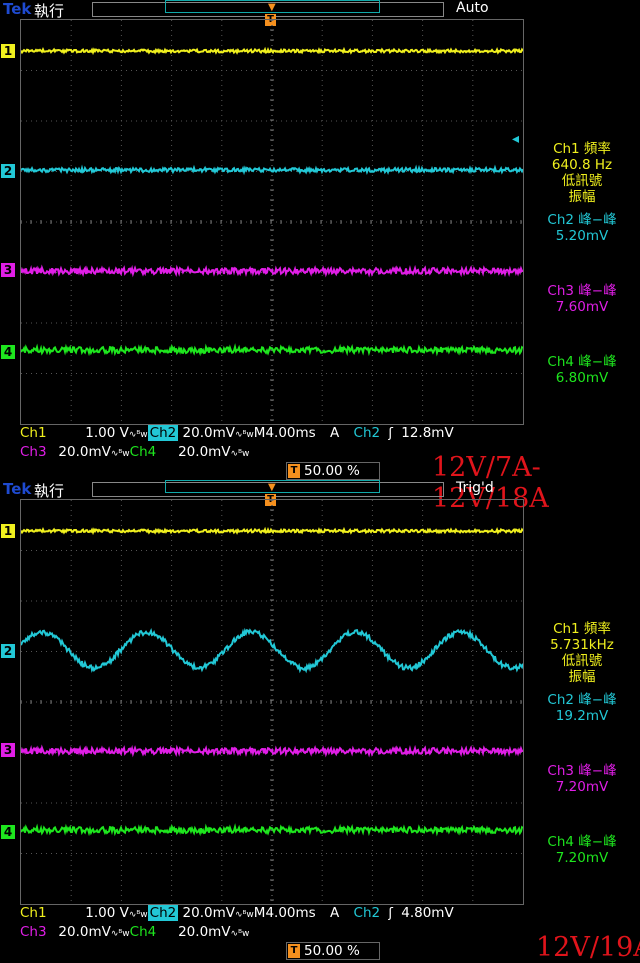  I want to click on trigger-state: Trig'd, so click(475, 488).